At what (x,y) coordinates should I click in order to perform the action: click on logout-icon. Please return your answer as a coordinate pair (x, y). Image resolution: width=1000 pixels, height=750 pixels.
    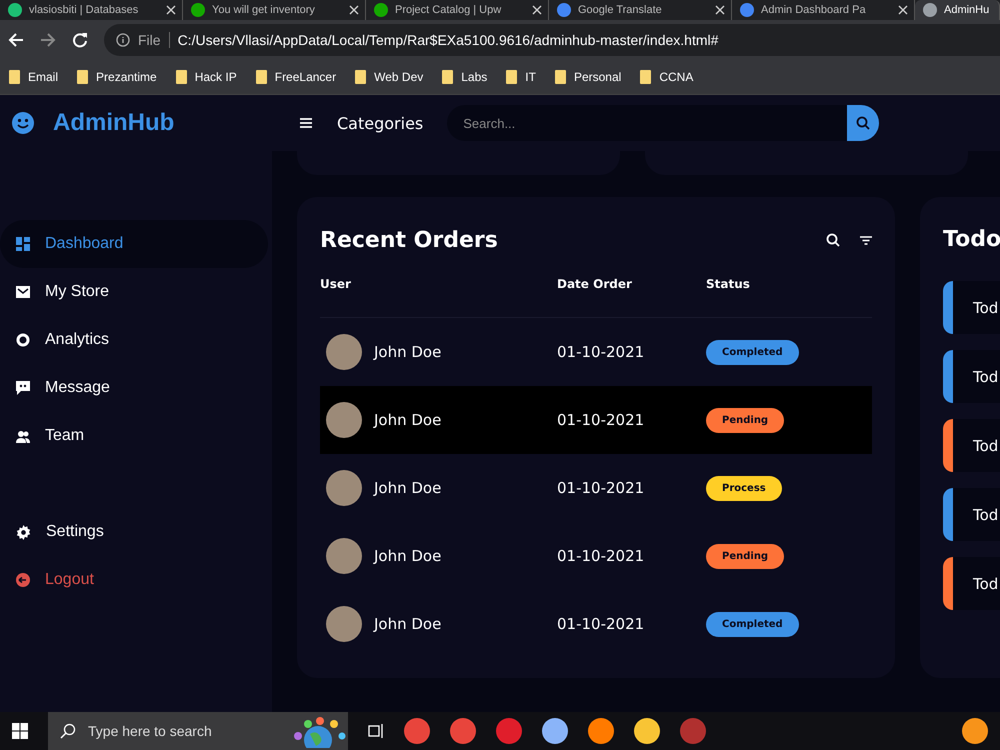
    Looking at the image, I should click on (23, 580).